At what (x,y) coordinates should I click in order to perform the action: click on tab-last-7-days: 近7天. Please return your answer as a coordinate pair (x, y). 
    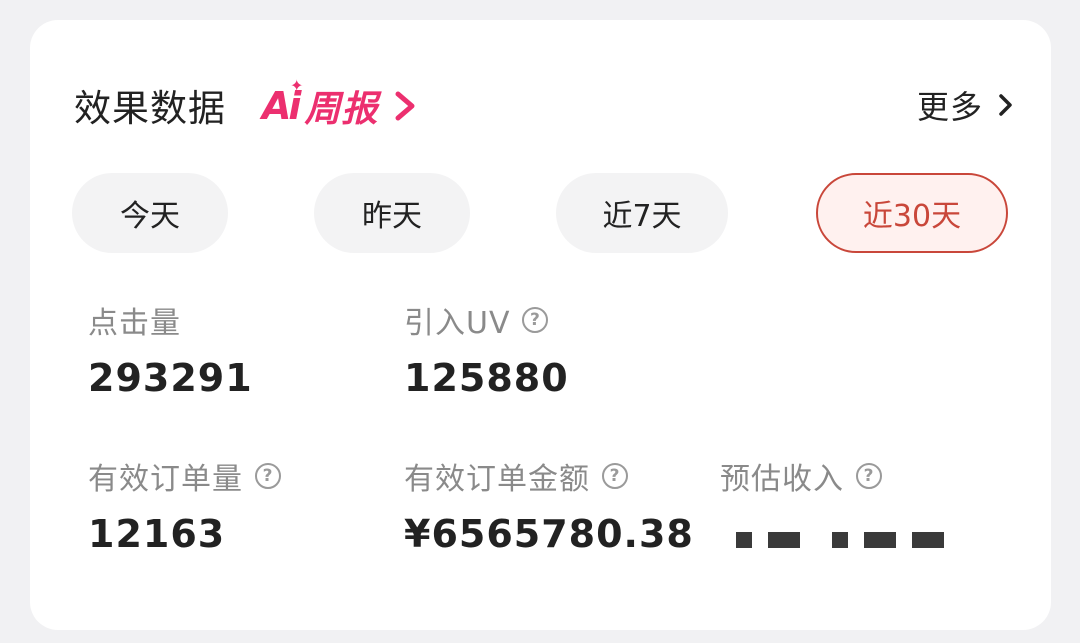
    Looking at the image, I should click on (642, 213).